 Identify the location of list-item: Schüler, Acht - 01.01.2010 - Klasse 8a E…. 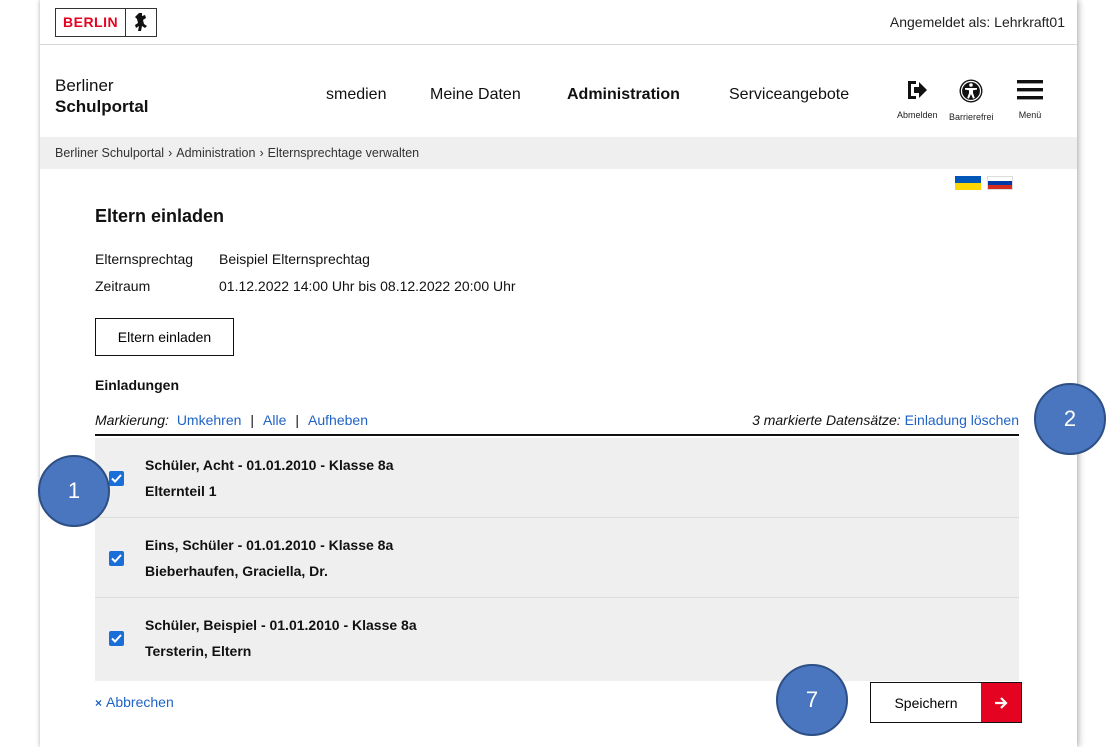
(557, 478).